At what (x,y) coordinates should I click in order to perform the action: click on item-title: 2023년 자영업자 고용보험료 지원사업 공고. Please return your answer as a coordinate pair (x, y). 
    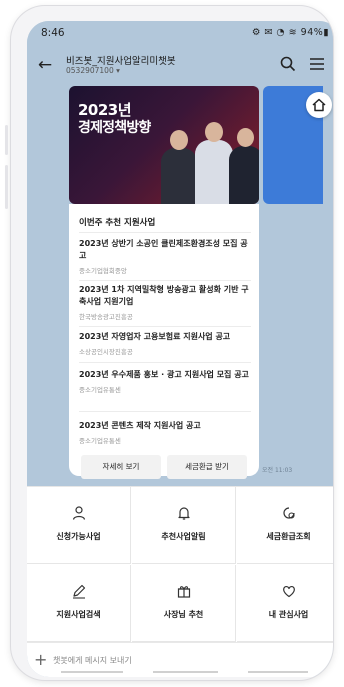
    Looking at the image, I should click on (155, 336).